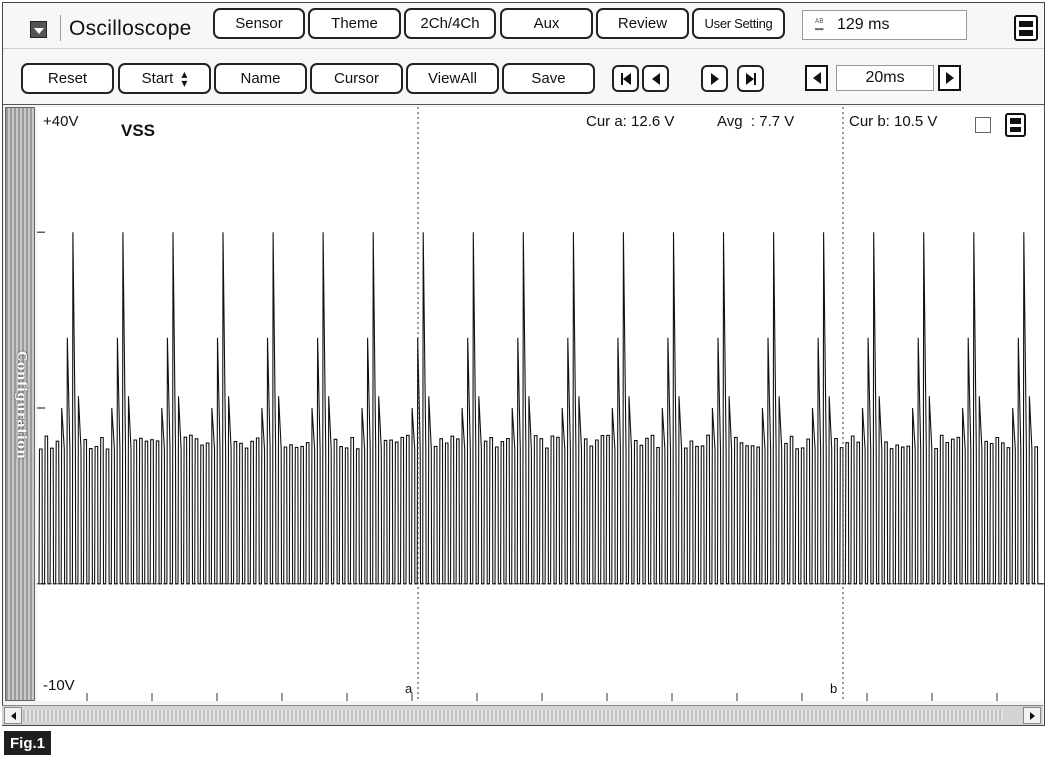 The width and height of the screenshot is (1050, 757). What do you see at coordinates (548, 78) in the screenshot?
I see `save-button: Save` at bounding box center [548, 78].